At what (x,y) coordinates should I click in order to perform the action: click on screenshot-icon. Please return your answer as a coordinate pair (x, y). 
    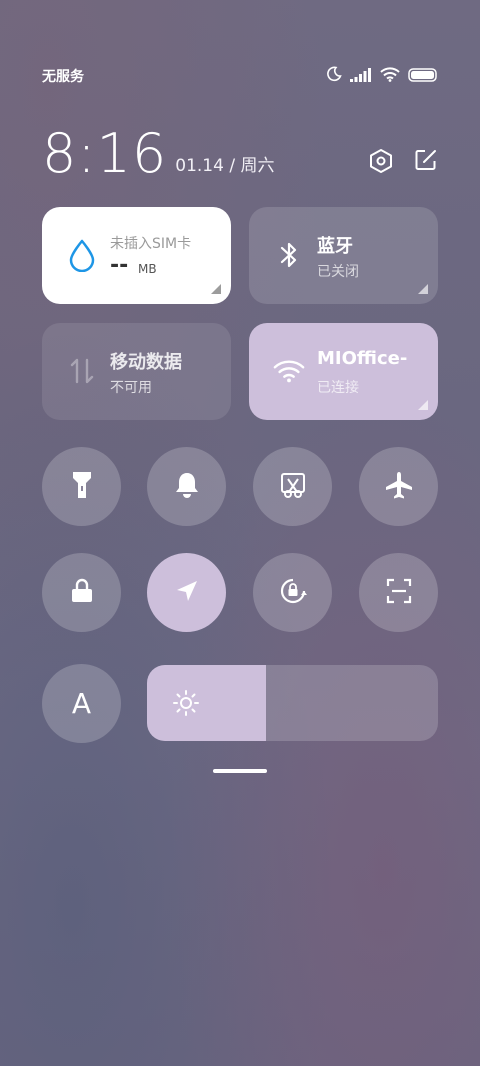
    Looking at the image, I should click on (293, 487).